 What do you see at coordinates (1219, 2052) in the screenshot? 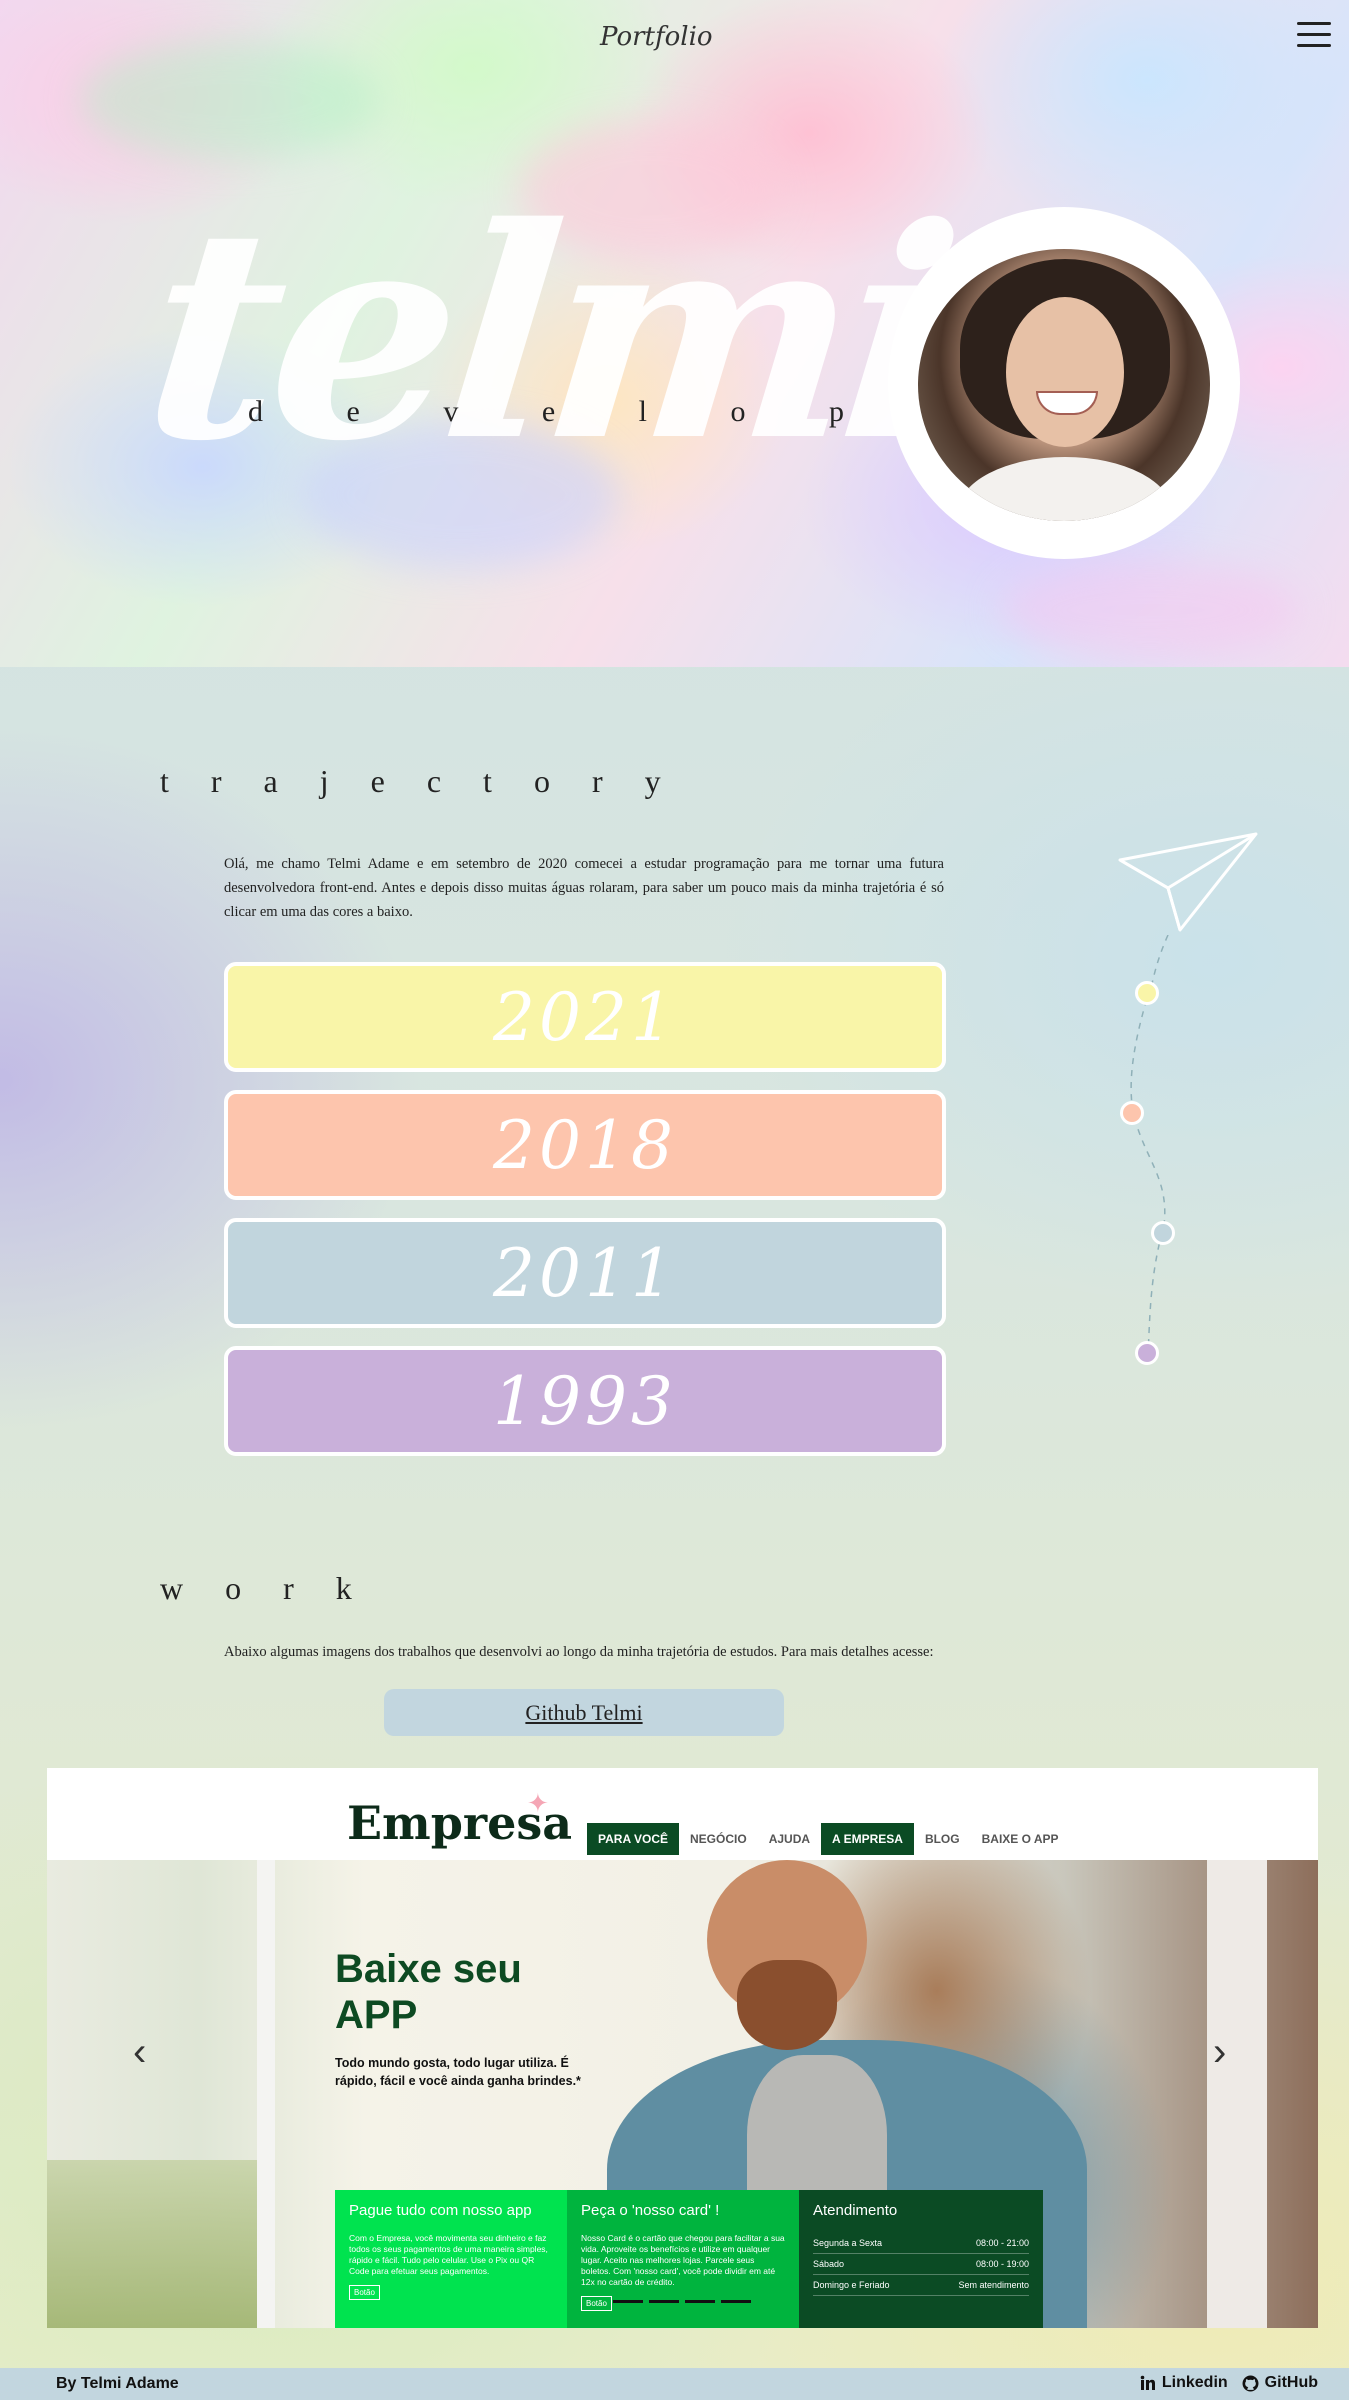
I see `chevron-right-icon: ›` at bounding box center [1219, 2052].